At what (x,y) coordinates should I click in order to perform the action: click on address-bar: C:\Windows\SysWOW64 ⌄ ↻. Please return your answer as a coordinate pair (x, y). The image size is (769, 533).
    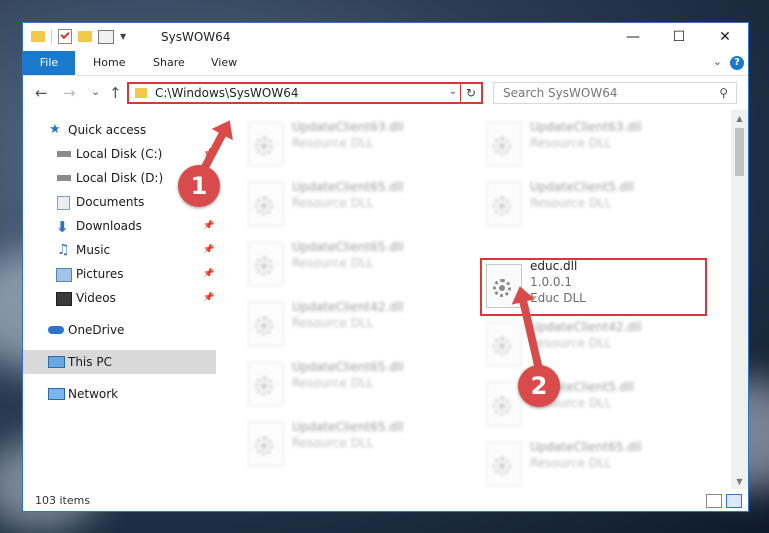
    Looking at the image, I should click on (305, 93).